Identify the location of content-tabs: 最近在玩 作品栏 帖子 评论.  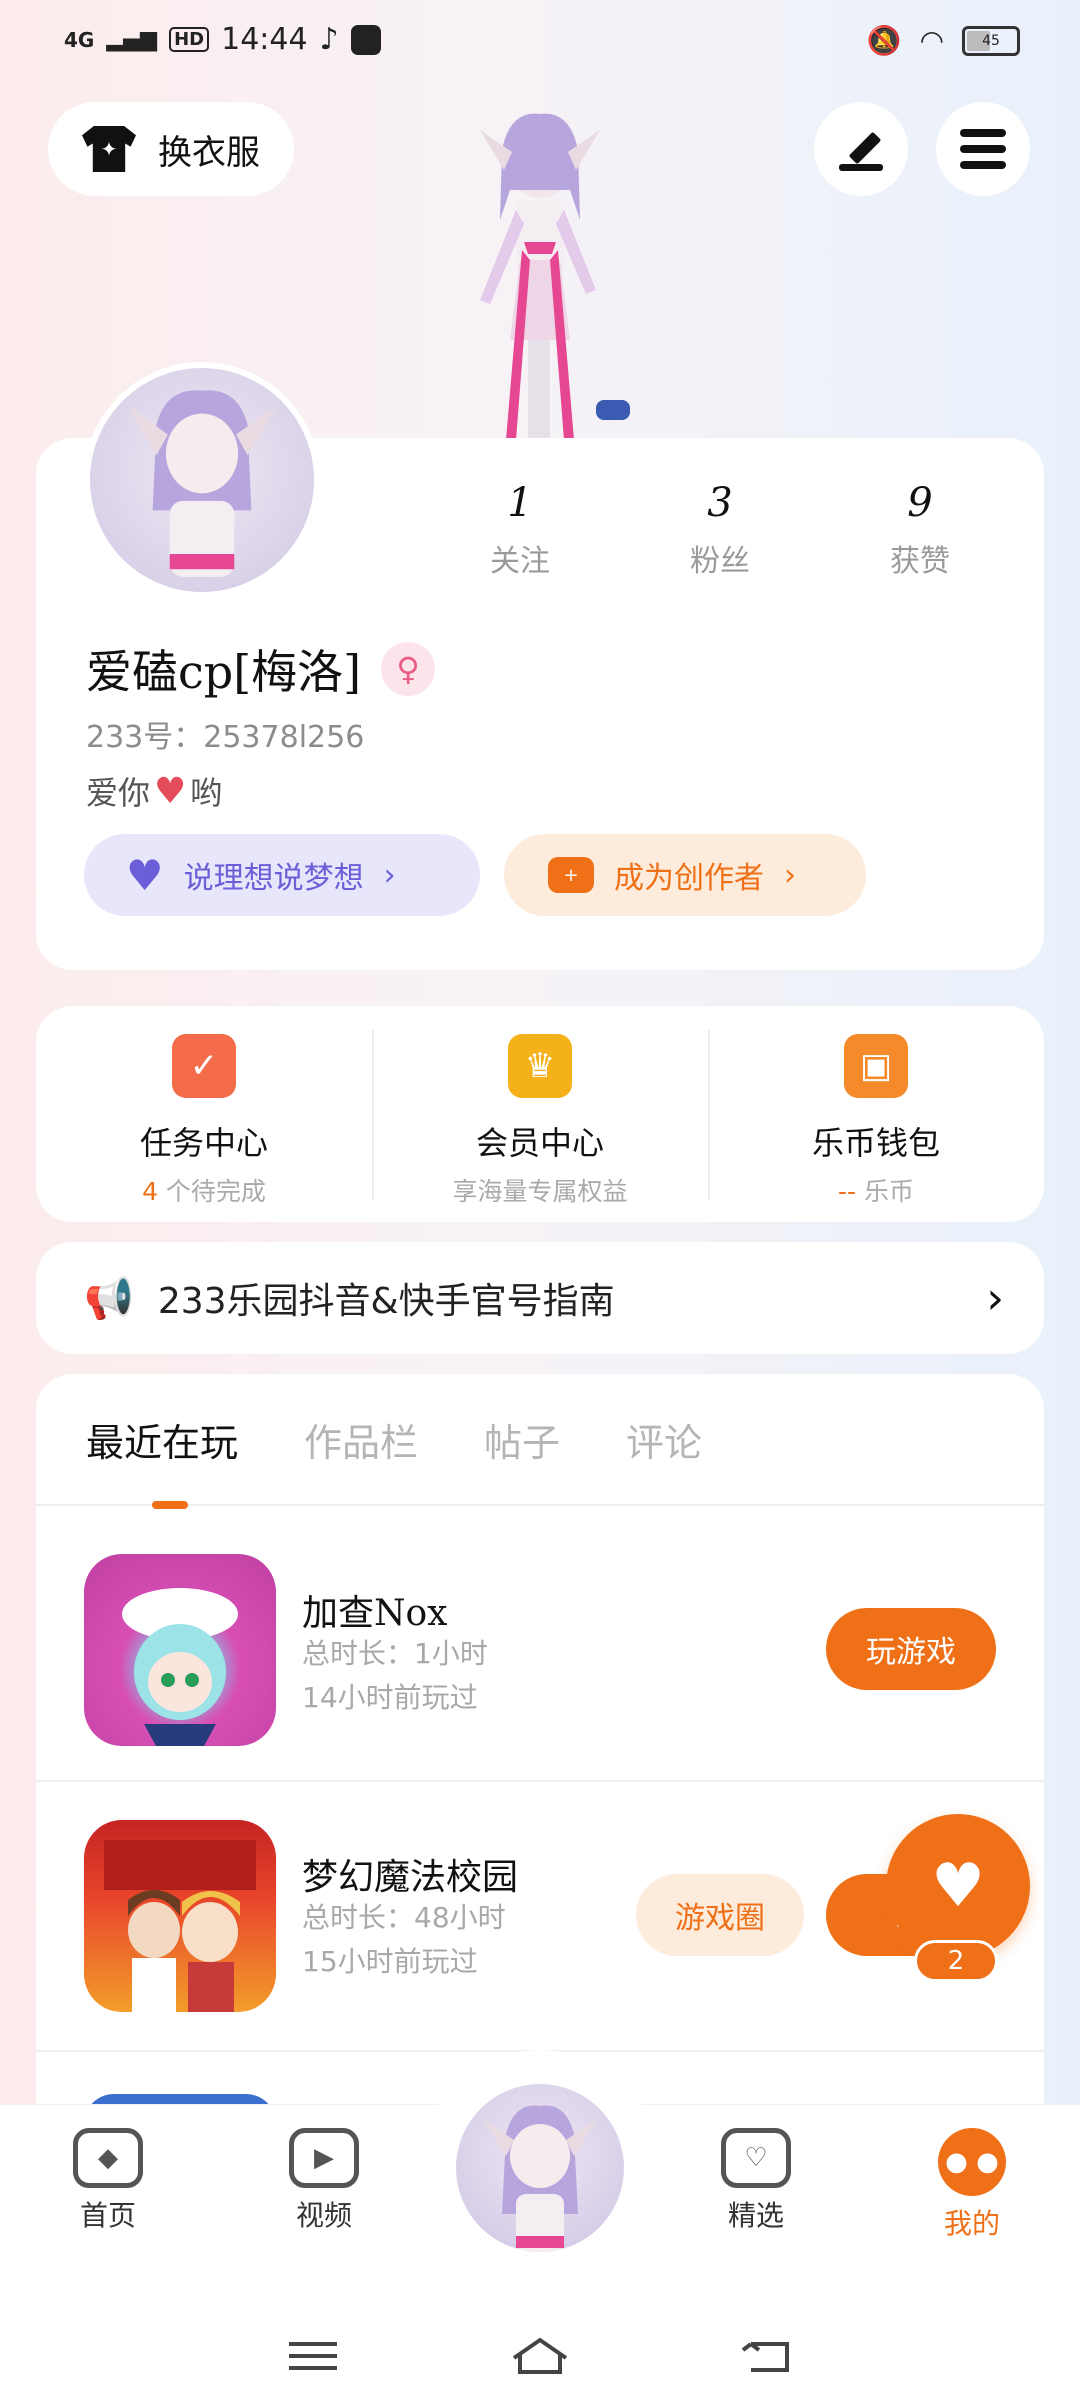
(540, 1441).